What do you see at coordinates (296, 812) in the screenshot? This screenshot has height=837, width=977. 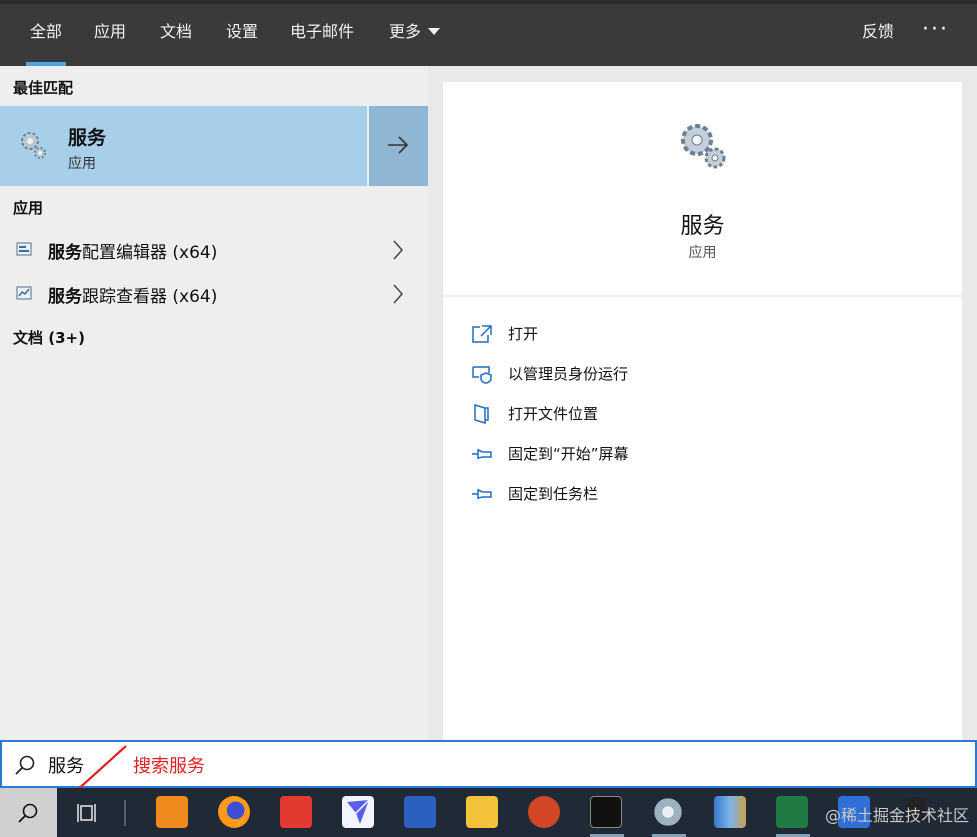 I see `youdao-icon` at bounding box center [296, 812].